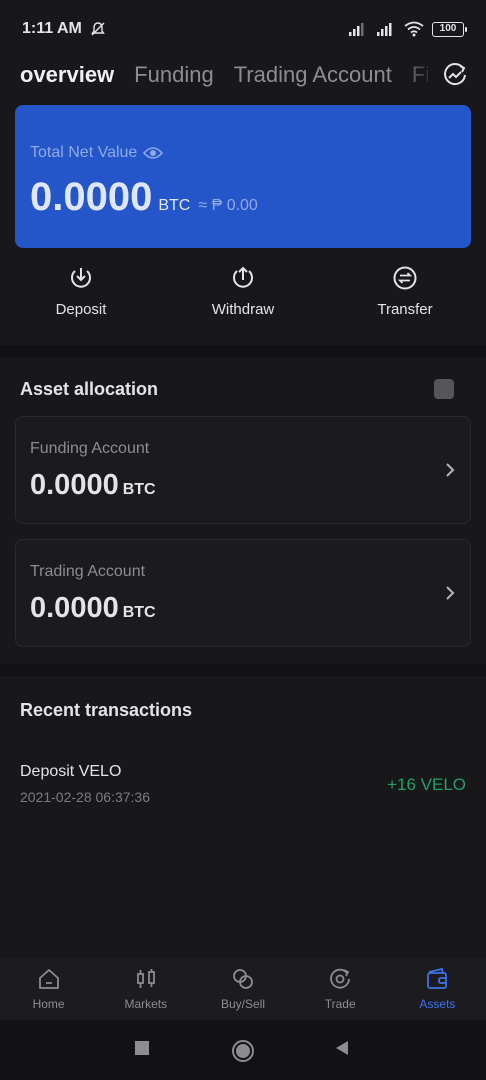 This screenshot has height=1080, width=486. Describe the element at coordinates (228, 205) in the screenshot. I see `net-value-fiat: ≈ ₱ 0.00` at that location.